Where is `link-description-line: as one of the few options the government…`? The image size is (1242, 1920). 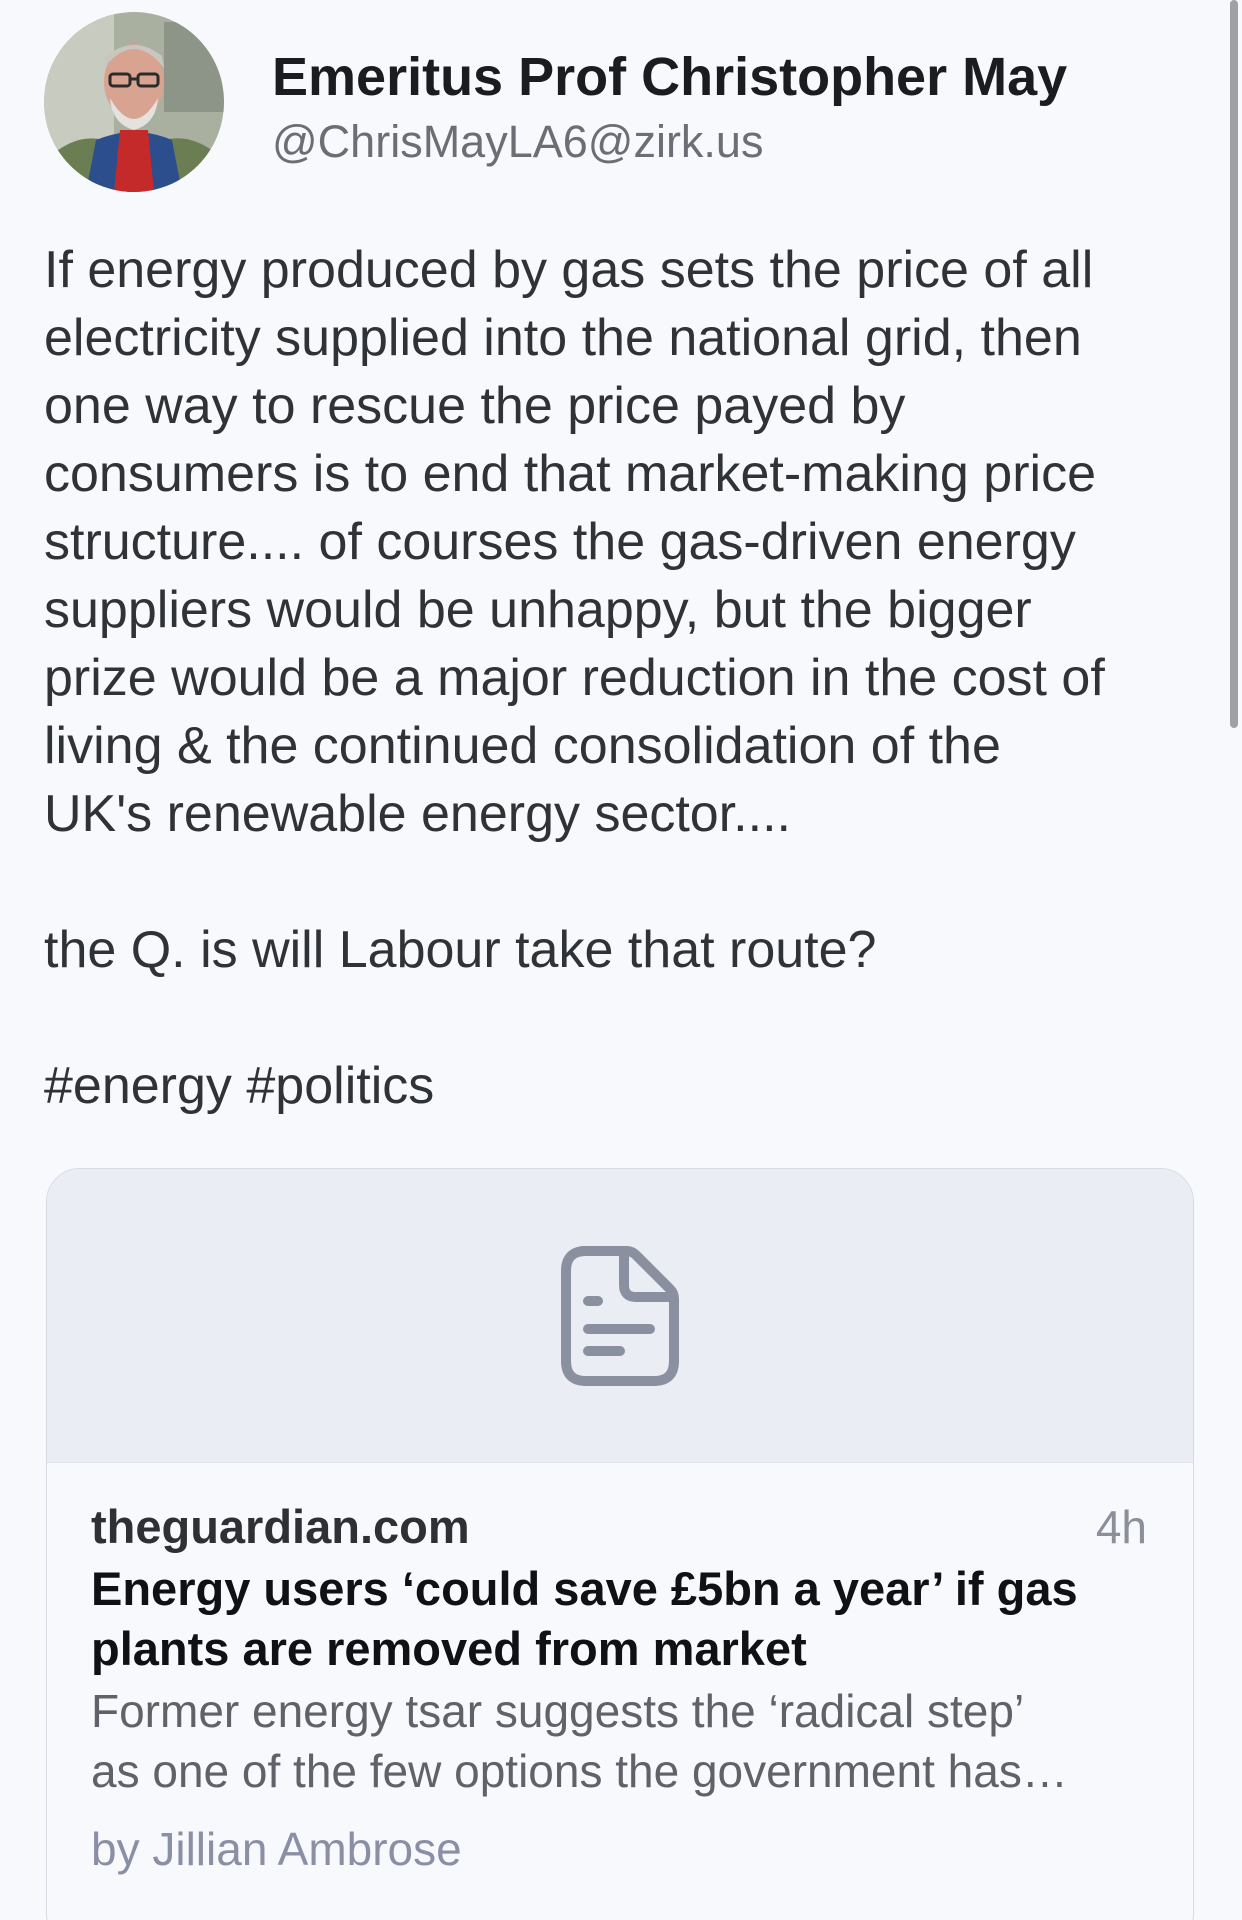 link-description-line: as one of the few options the government… is located at coordinates (579, 1771).